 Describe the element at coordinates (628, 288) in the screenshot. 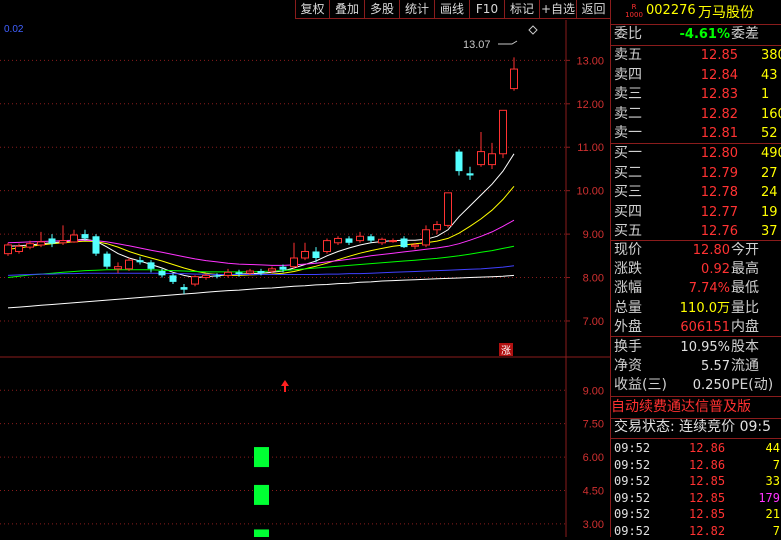

I see `stat-label: 涨幅` at that location.